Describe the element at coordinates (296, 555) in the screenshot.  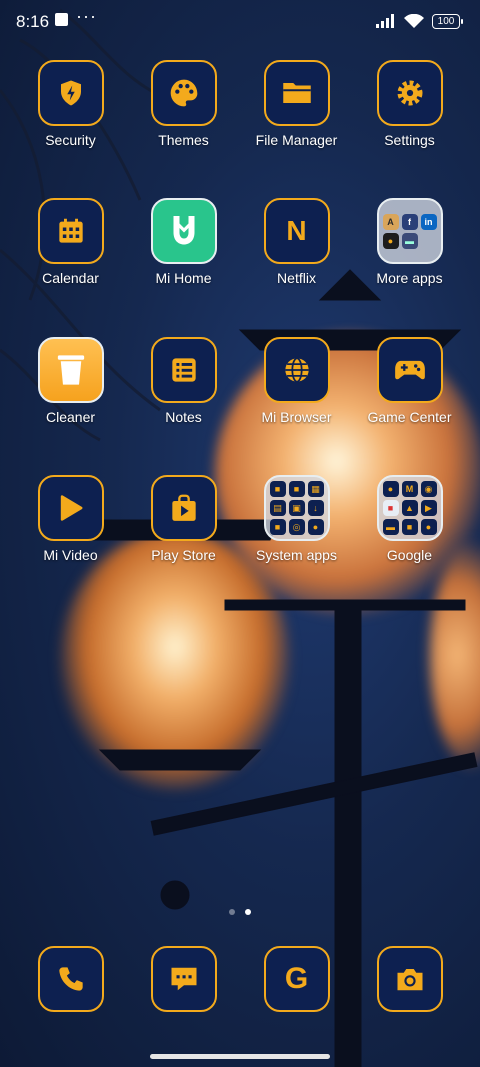
I see `app-label: System apps` at that location.